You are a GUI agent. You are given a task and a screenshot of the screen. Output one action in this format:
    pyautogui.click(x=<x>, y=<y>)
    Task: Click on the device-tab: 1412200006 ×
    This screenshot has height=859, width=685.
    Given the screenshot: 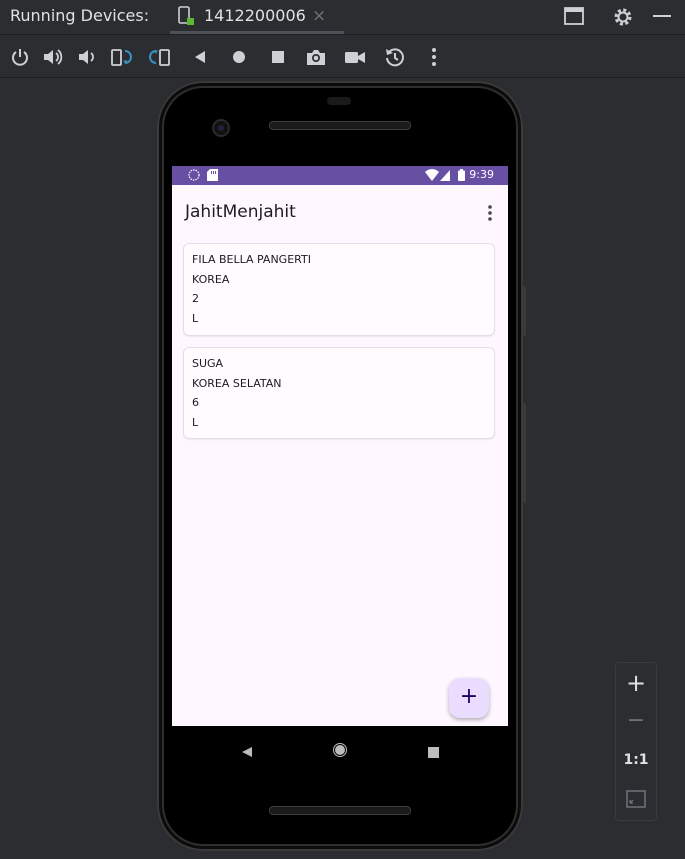 What is the action you would take?
    pyautogui.click(x=257, y=17)
    